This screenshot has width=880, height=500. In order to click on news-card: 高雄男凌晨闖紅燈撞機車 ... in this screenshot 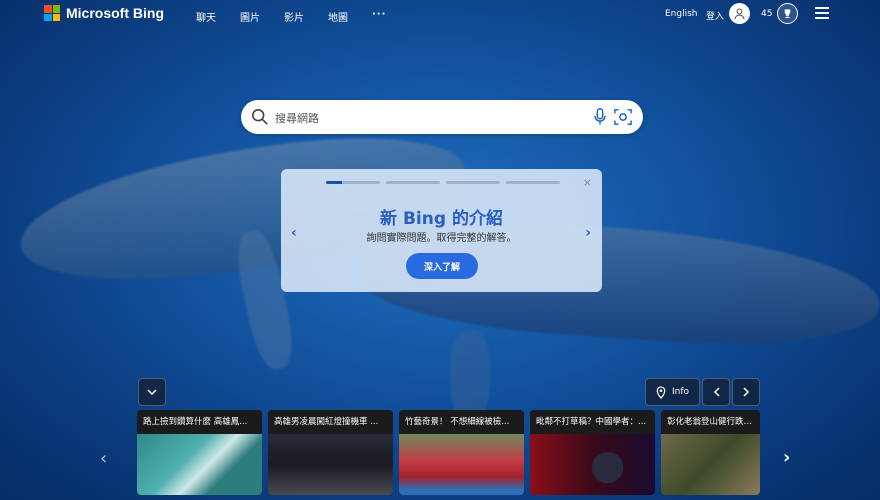, I will do `click(330, 452)`.